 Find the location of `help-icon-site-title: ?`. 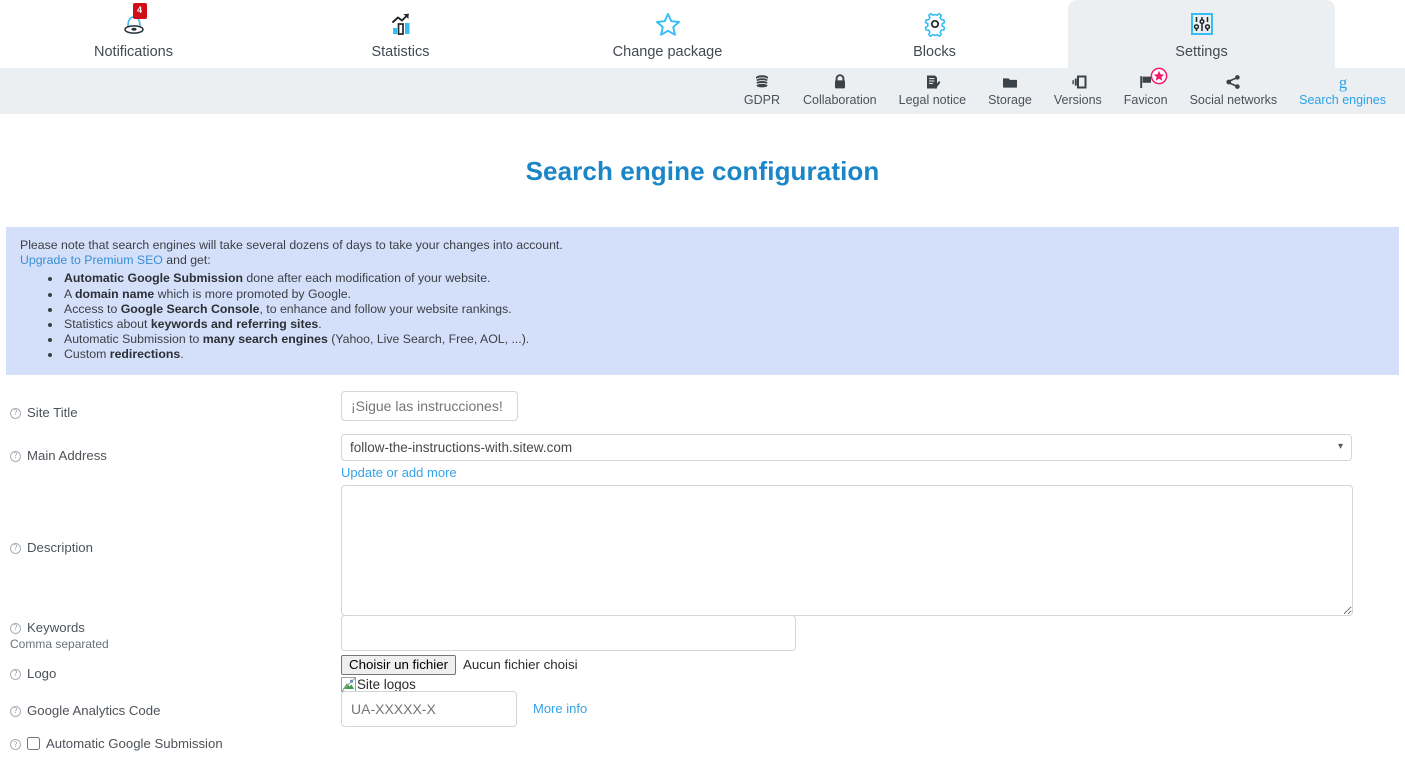

help-icon-site-title: ? is located at coordinates (15, 413).